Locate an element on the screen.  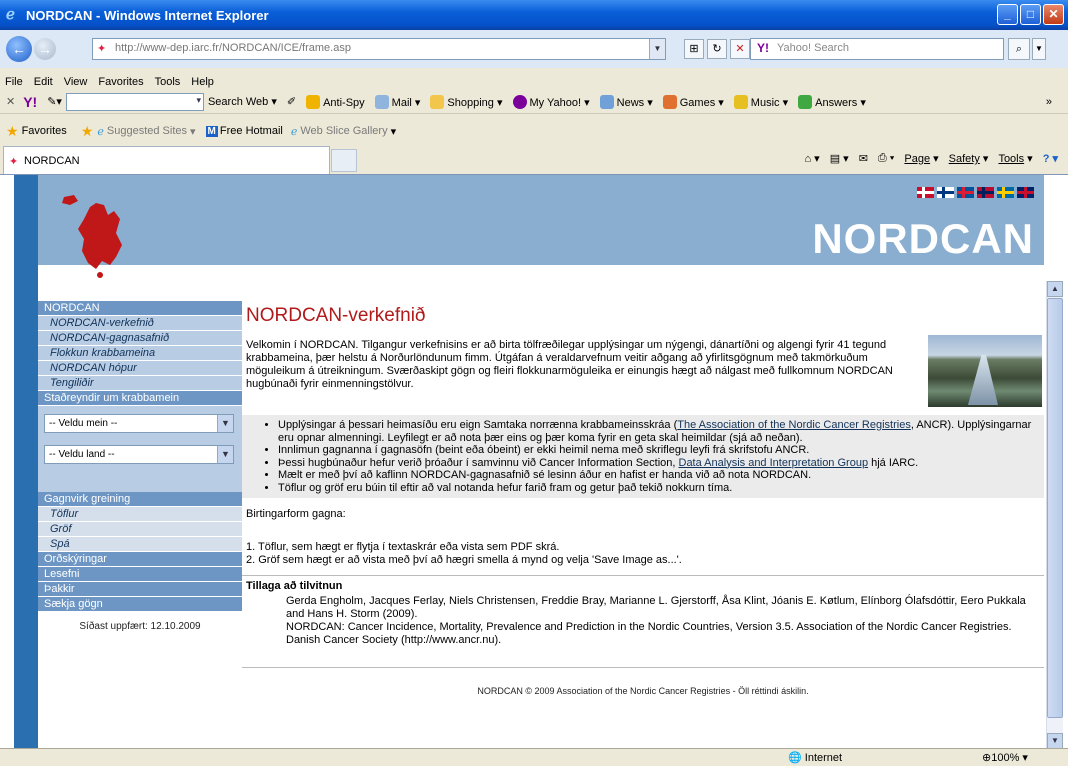
page-title: NORDCAN-verkefnið is located at coordinates (336, 315).